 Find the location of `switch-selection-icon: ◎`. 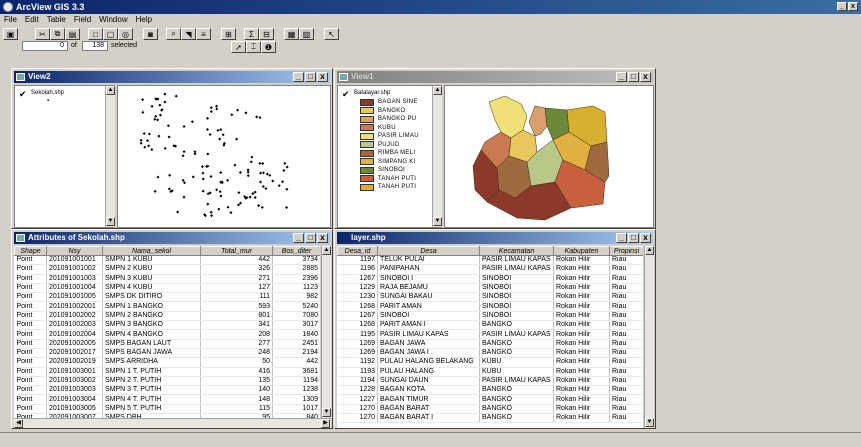

switch-selection-icon: ◎ is located at coordinates (125, 34).